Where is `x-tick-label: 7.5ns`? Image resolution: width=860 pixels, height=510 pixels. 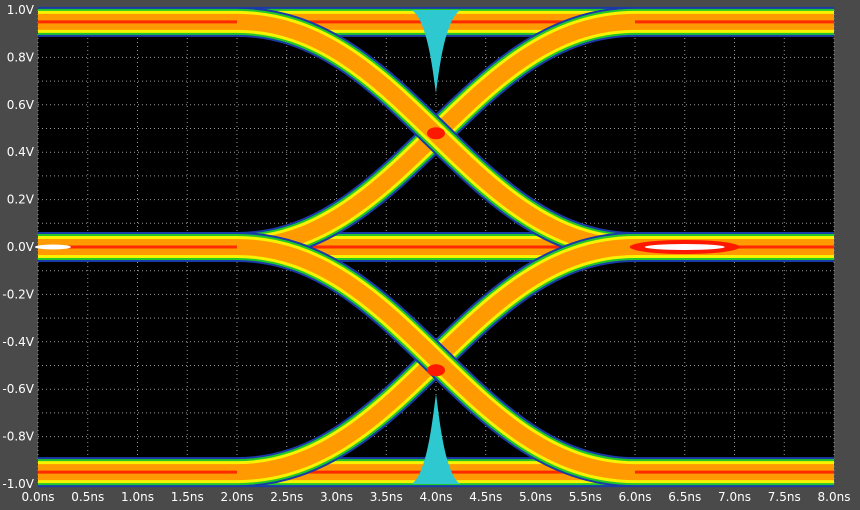
x-tick-label: 7.5ns is located at coordinates (784, 497).